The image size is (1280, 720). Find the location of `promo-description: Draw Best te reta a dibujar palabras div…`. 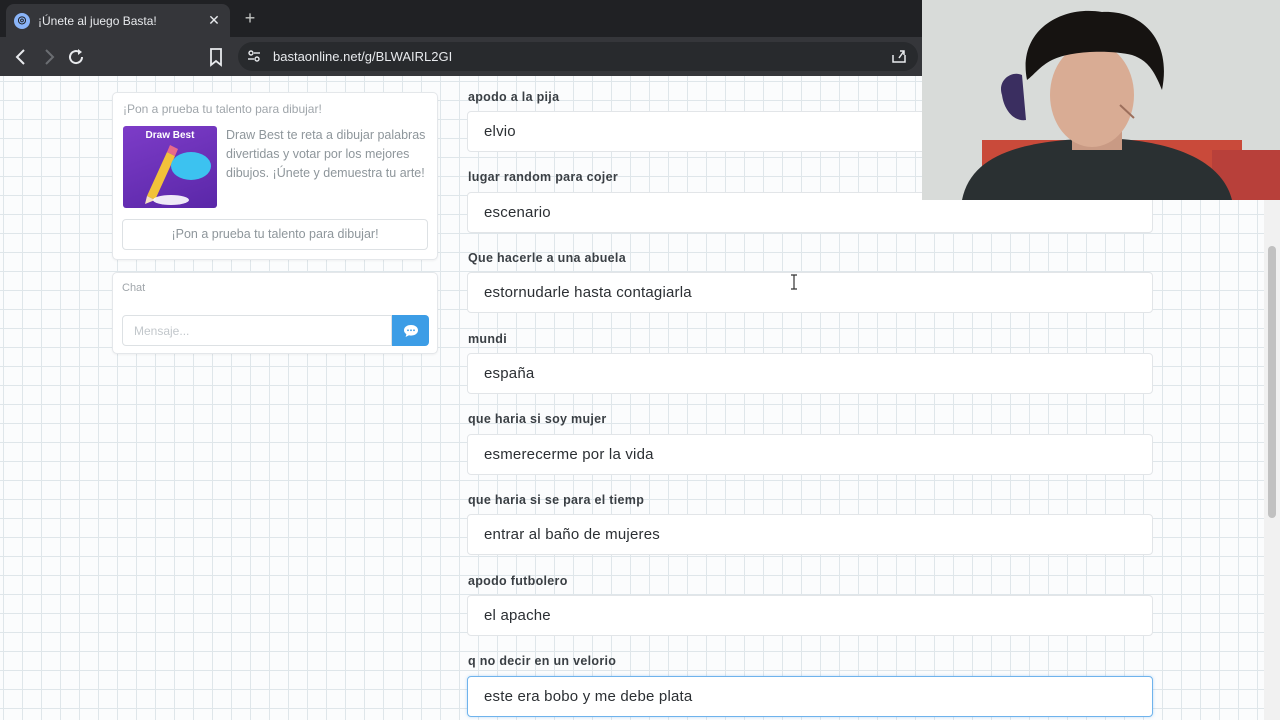

promo-description: Draw Best te reta a dibujar palabras div… is located at coordinates (326, 154).